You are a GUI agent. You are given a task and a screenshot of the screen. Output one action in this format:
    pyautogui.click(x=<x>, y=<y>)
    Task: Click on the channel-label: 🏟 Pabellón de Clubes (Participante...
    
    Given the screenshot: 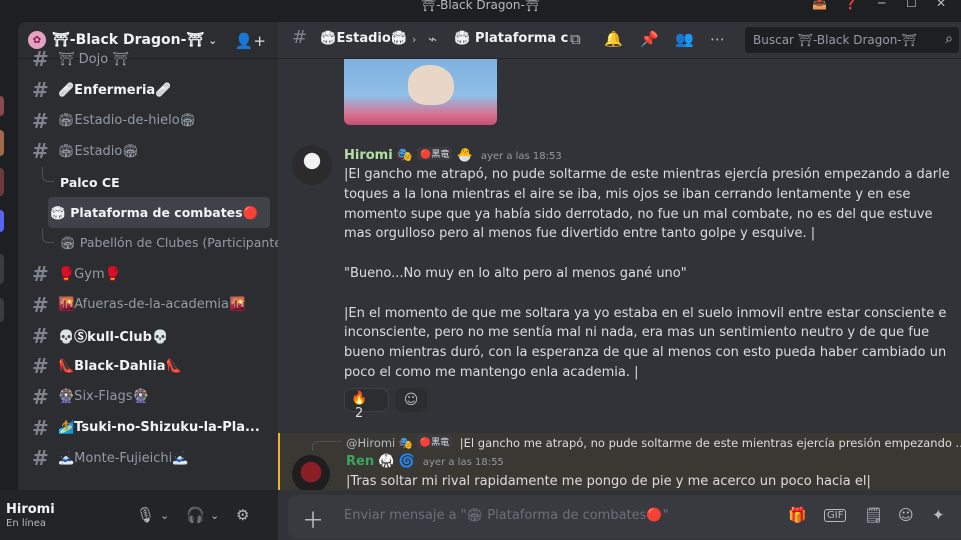 What is the action you would take?
    pyautogui.click(x=169, y=243)
    